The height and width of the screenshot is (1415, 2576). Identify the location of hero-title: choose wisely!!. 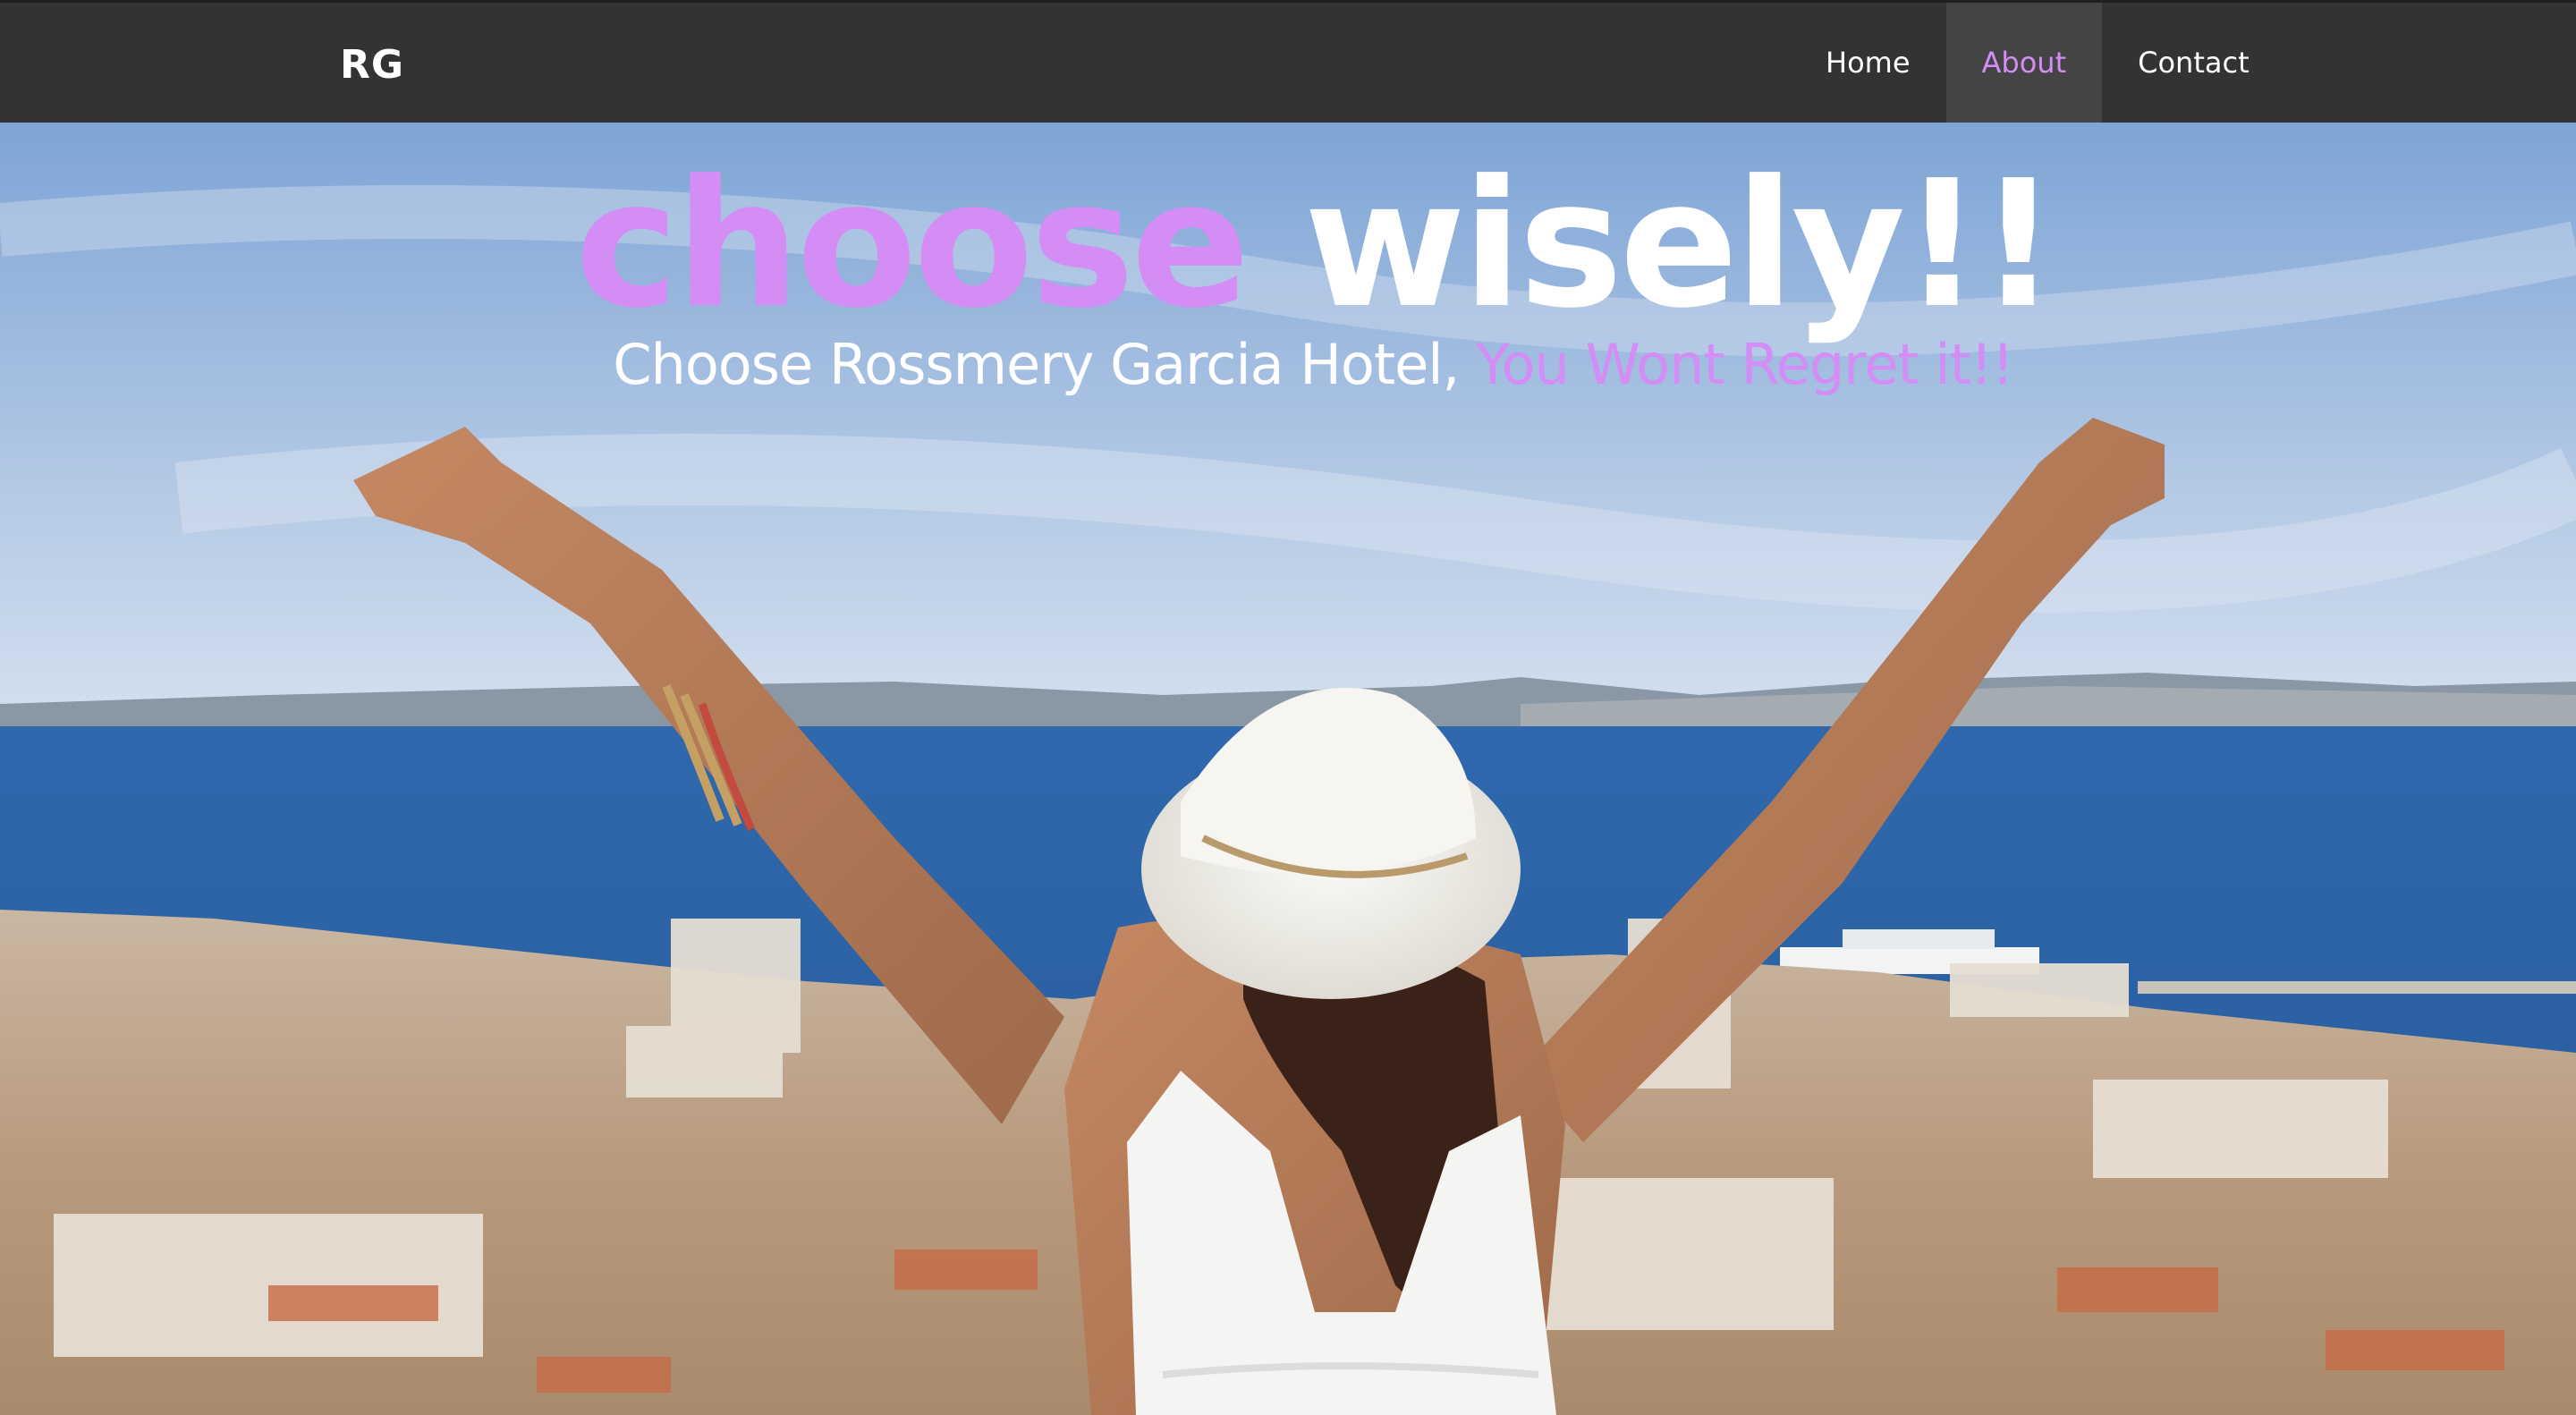
(1288, 245).